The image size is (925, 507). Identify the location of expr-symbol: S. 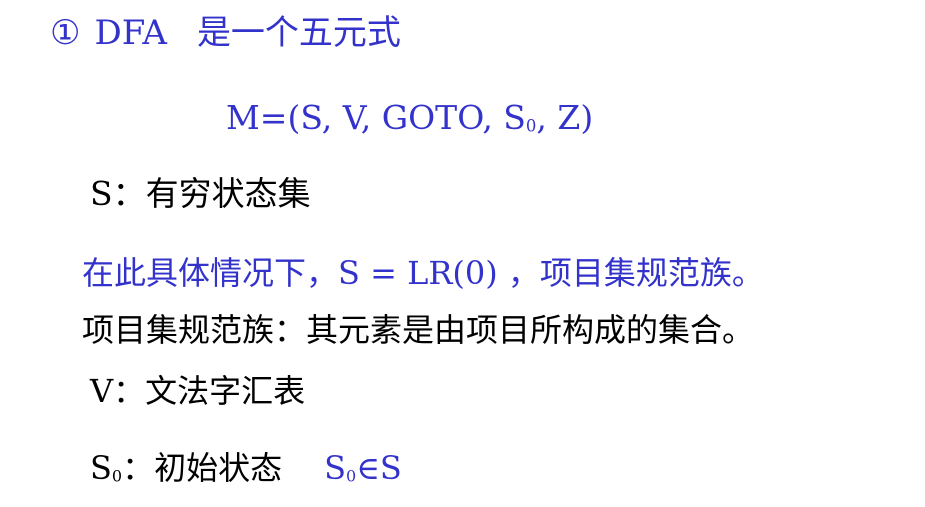
(335, 468).